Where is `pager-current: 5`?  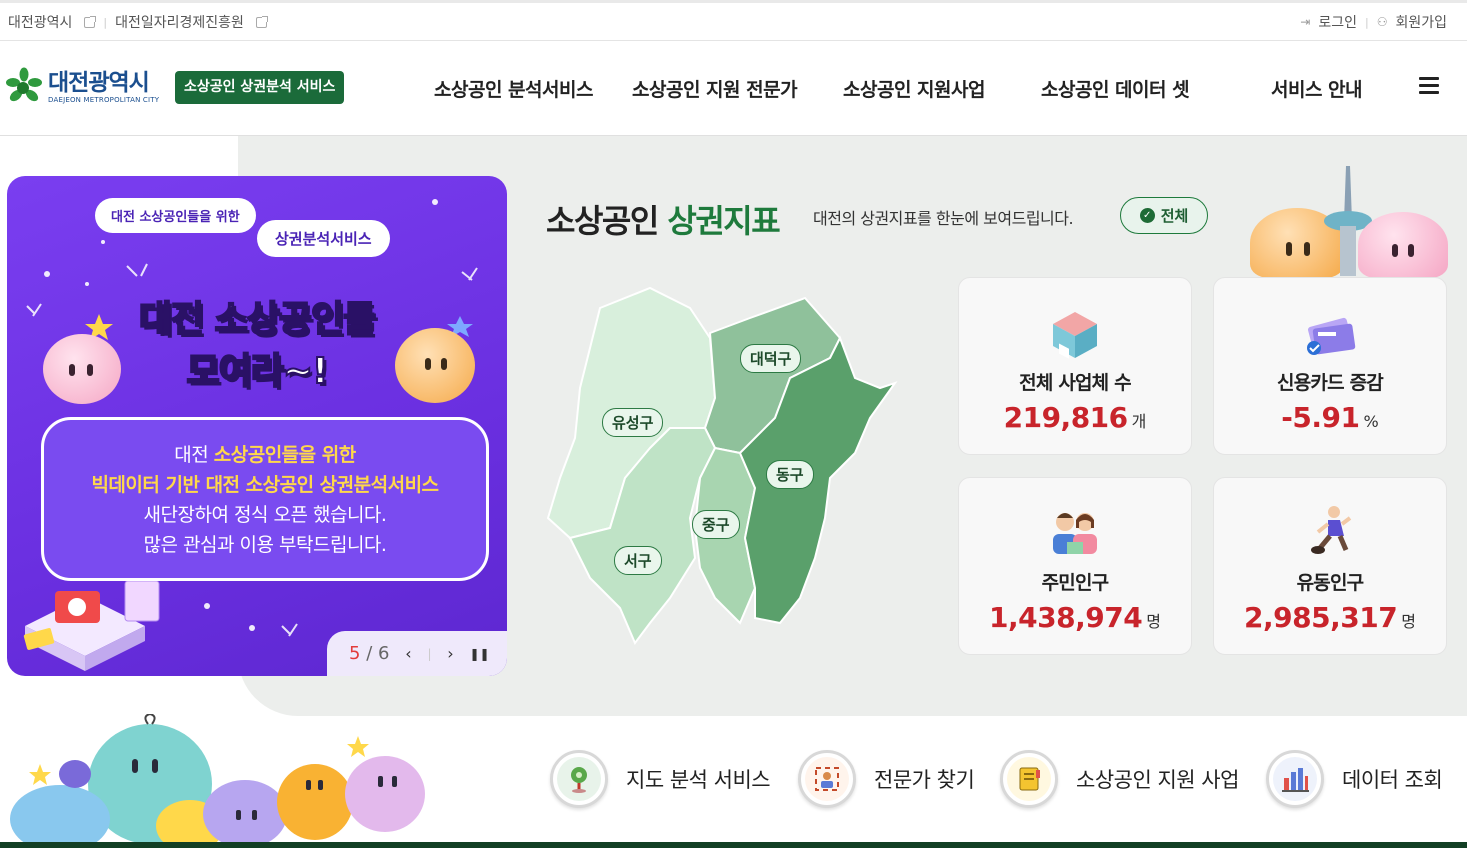
pager-current: 5 is located at coordinates (355, 653).